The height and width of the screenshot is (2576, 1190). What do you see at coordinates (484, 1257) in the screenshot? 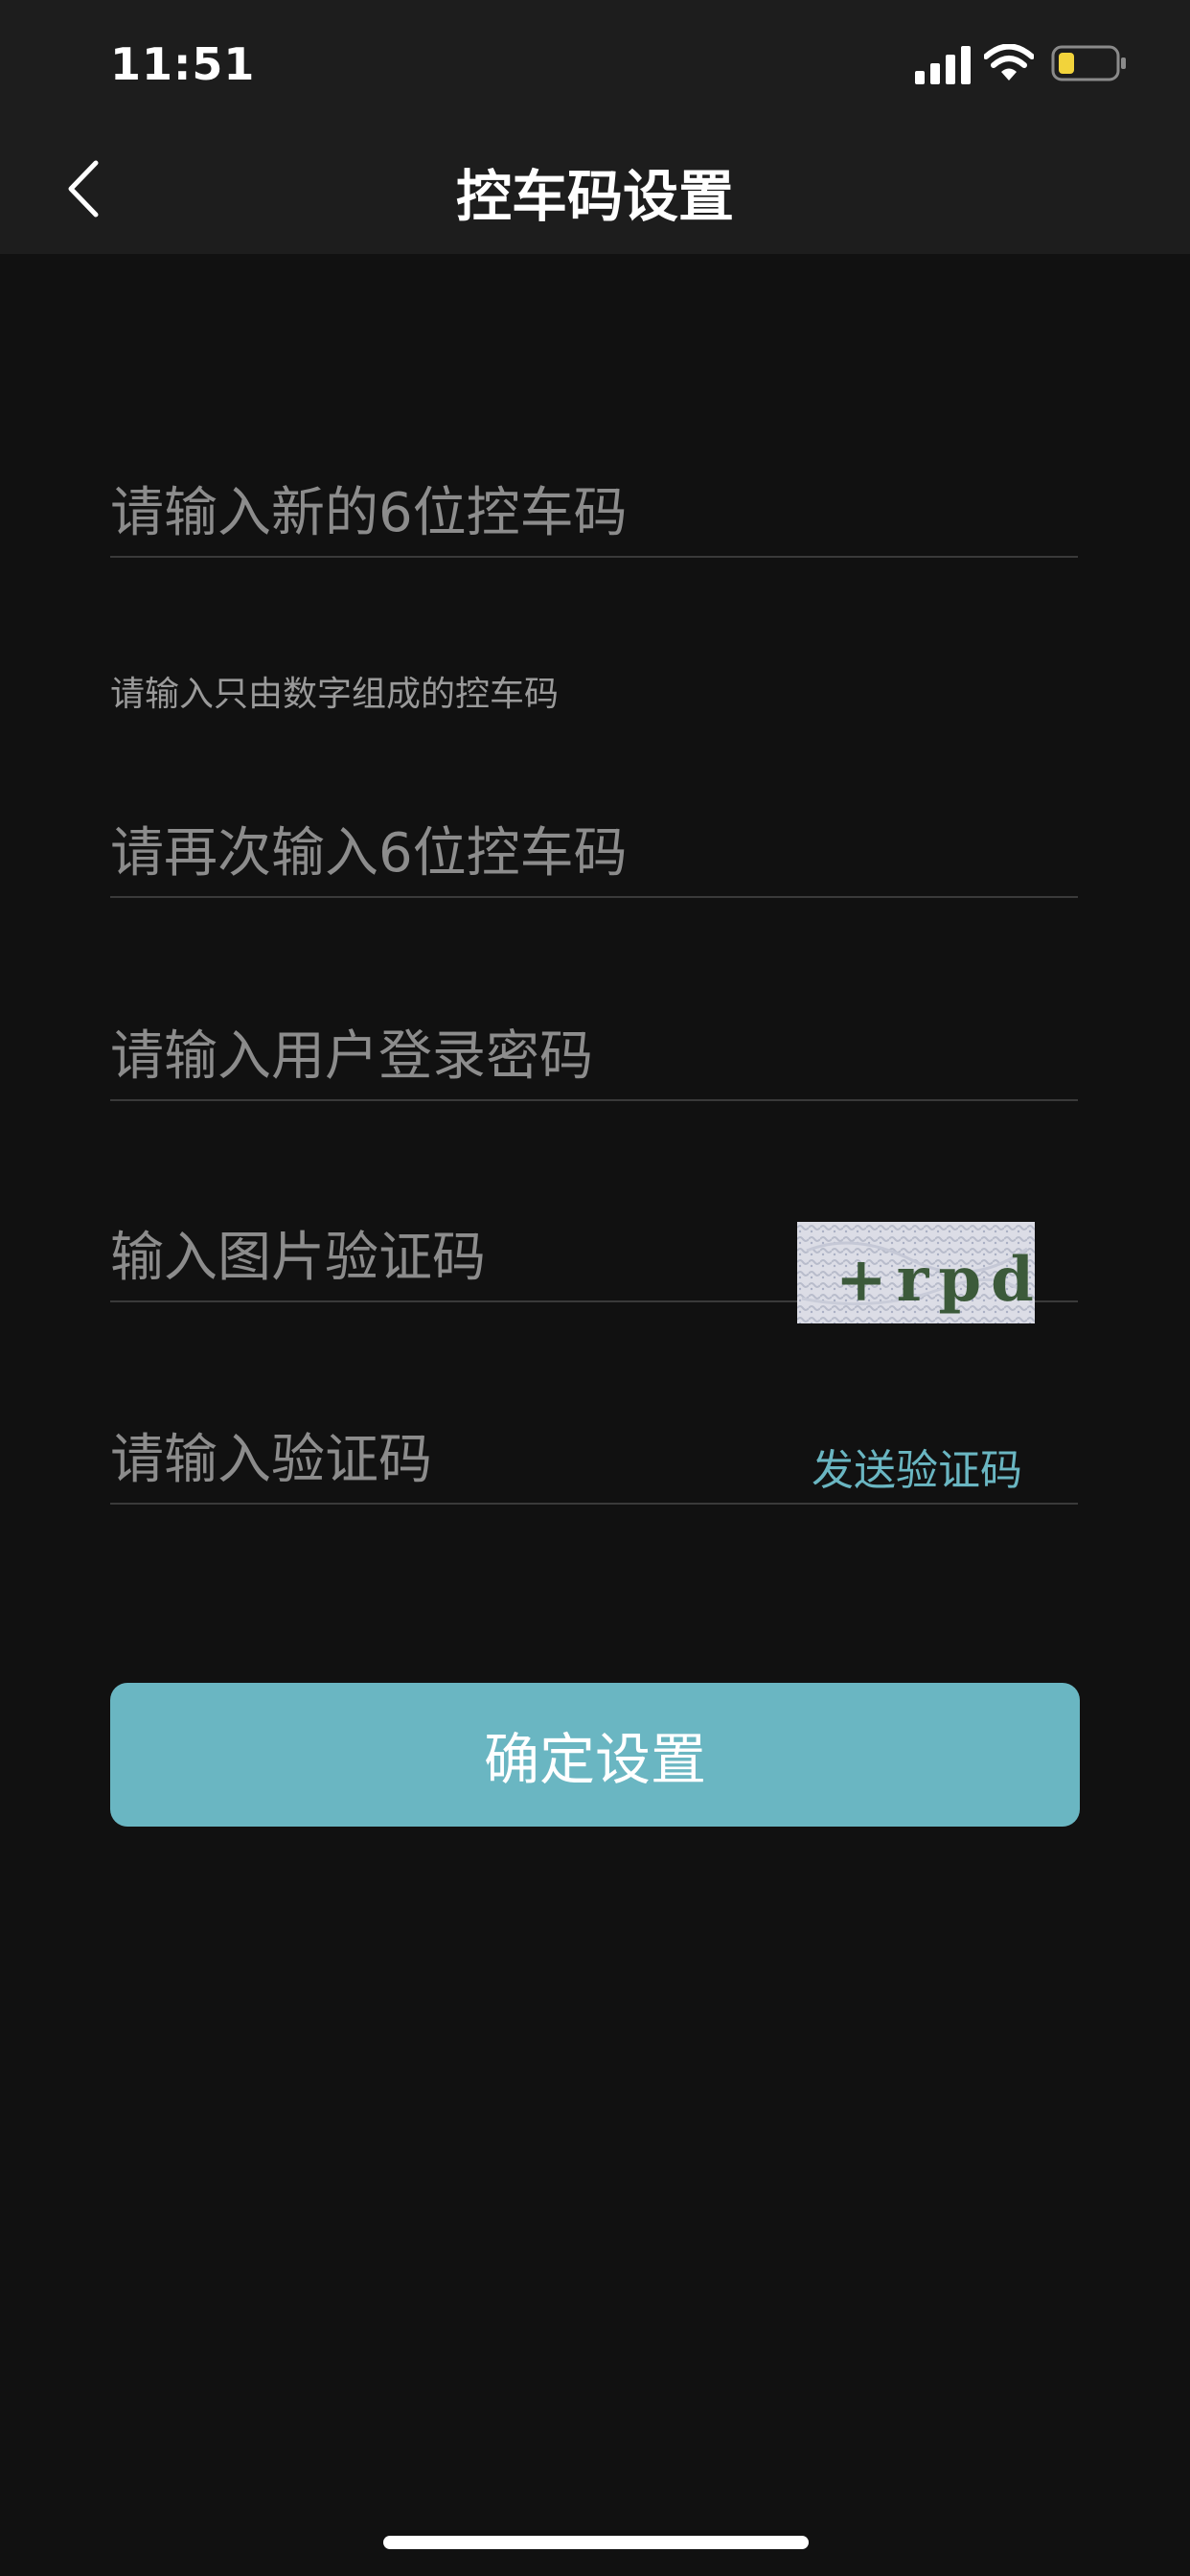
I see `captcha-input` at bounding box center [484, 1257].